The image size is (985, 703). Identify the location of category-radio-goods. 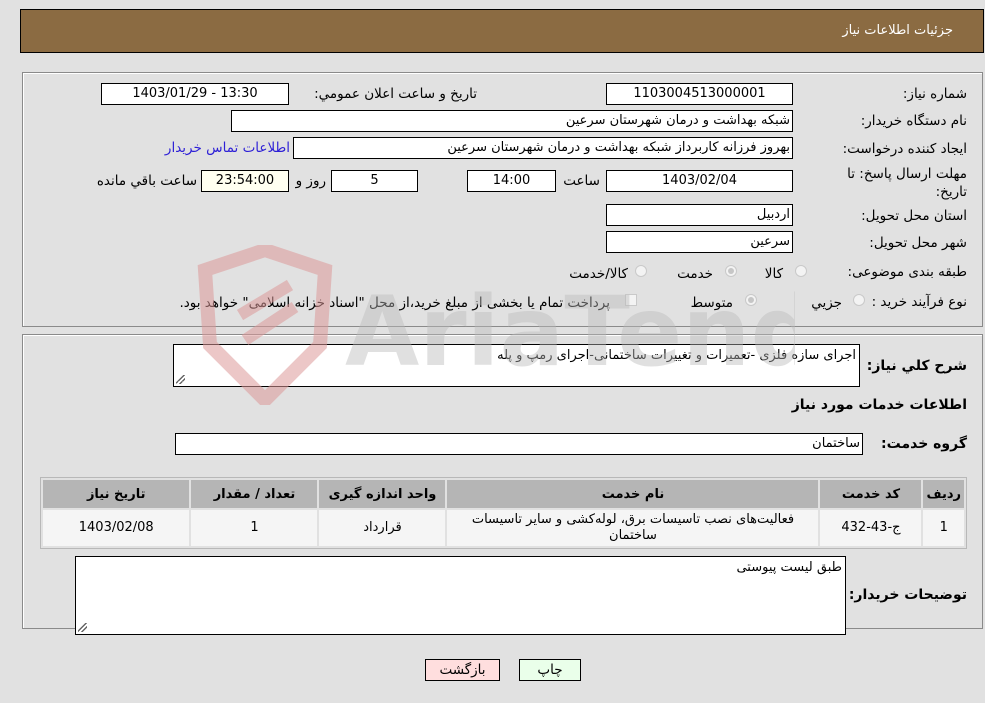
(801, 271).